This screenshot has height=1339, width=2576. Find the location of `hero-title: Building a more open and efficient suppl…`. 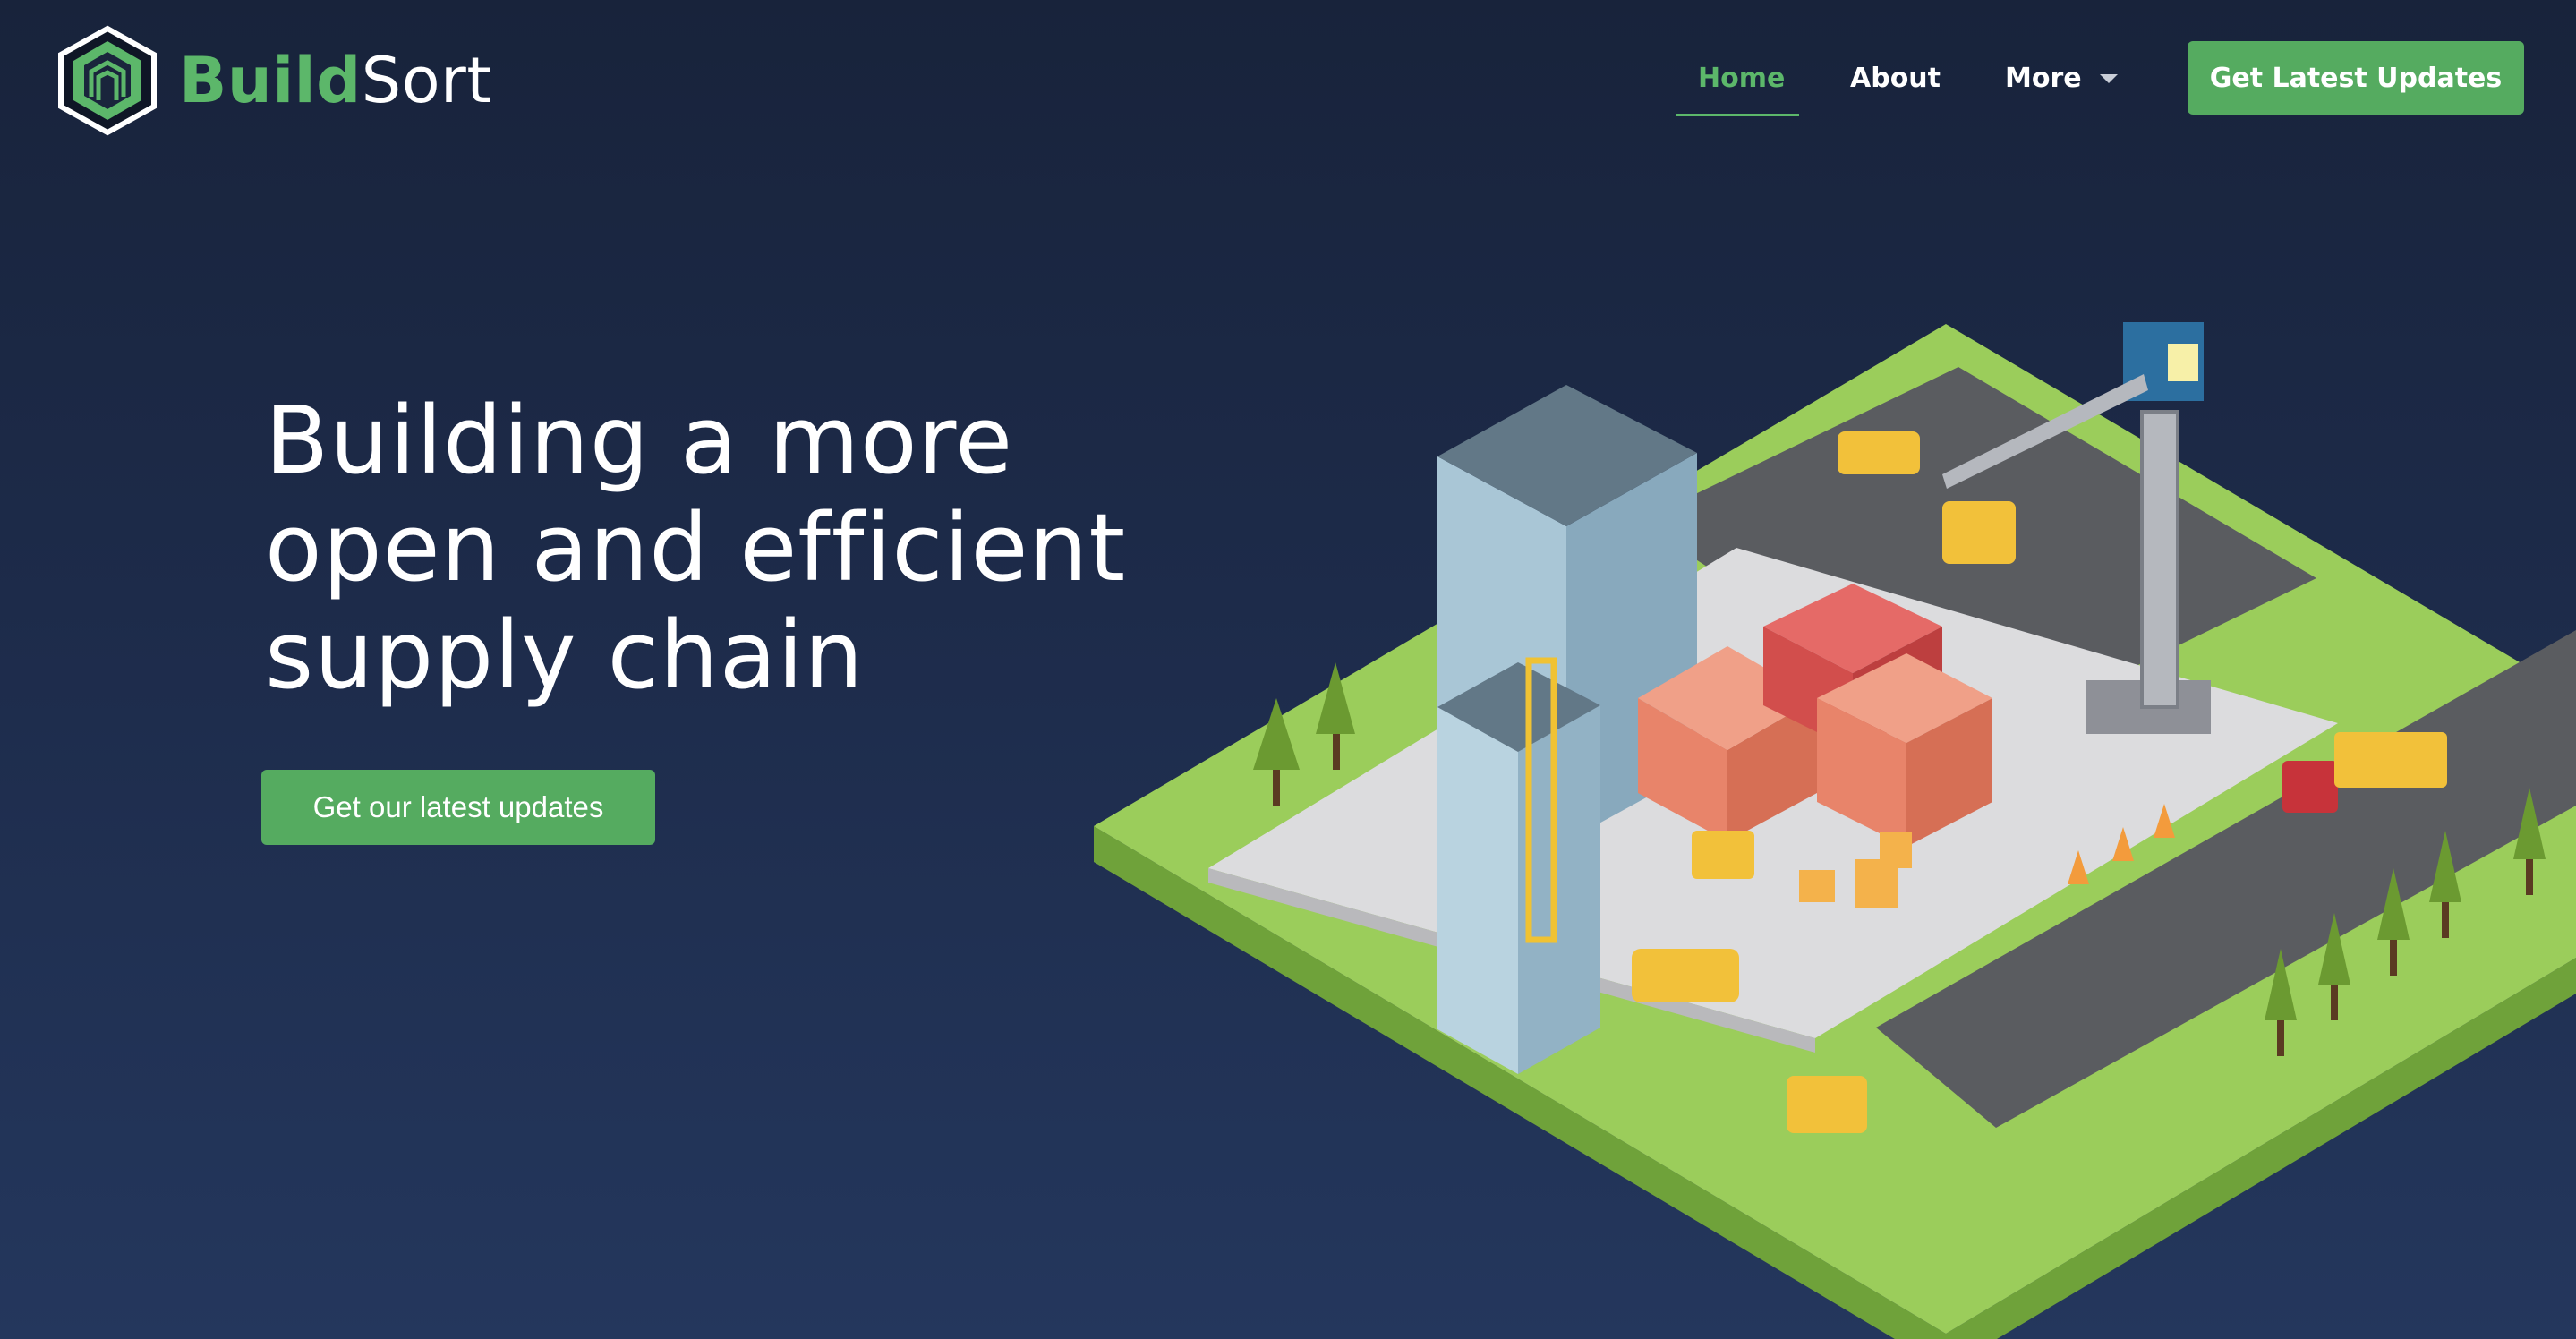

hero-title: Building a more open and efficient suppl… is located at coordinates (712, 548).